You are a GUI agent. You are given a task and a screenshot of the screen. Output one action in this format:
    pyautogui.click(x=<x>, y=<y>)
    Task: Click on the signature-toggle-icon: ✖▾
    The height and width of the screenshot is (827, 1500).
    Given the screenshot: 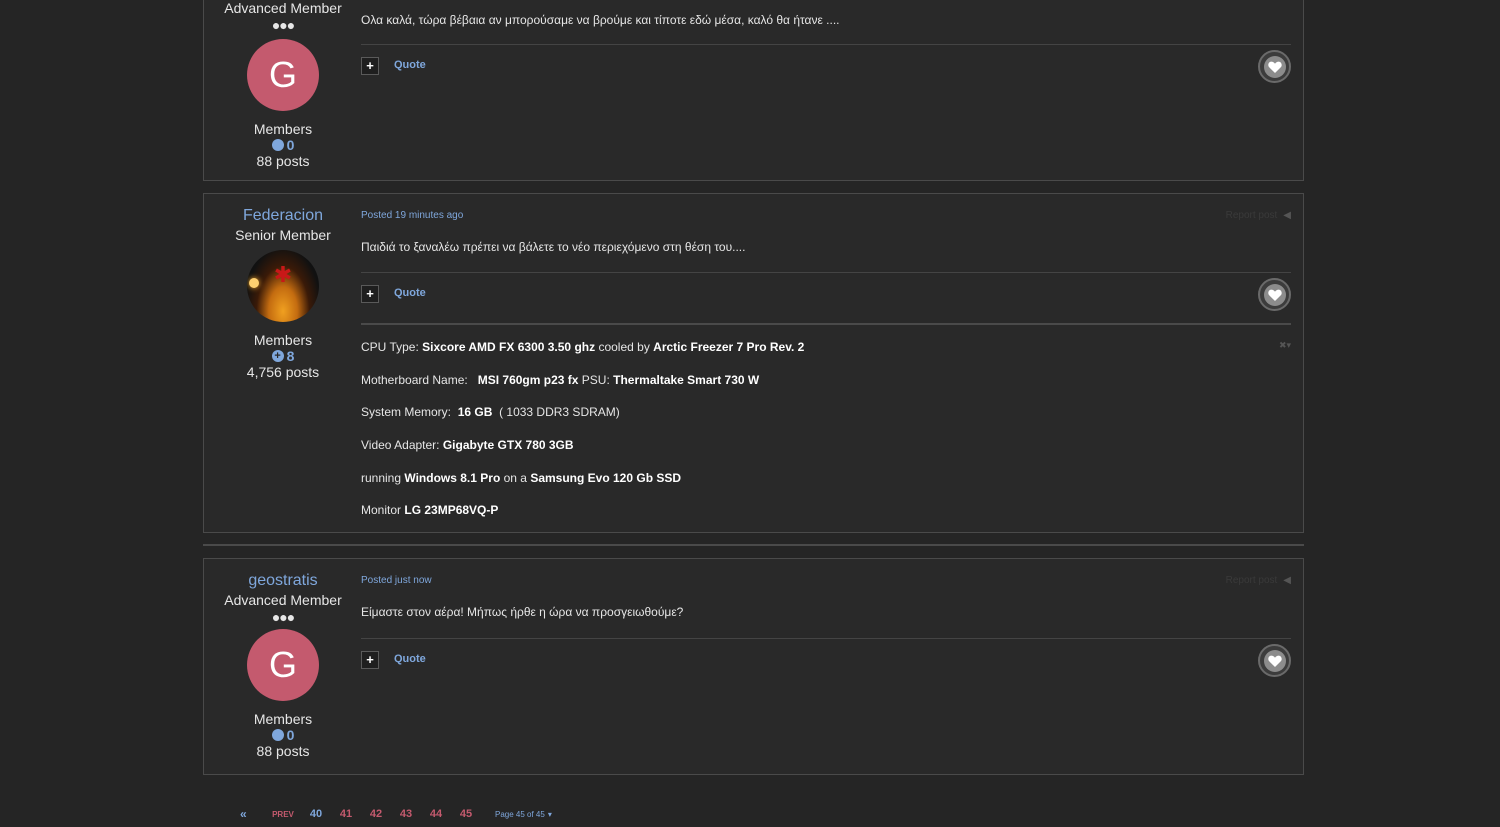 What is the action you would take?
    pyautogui.click(x=1285, y=345)
    